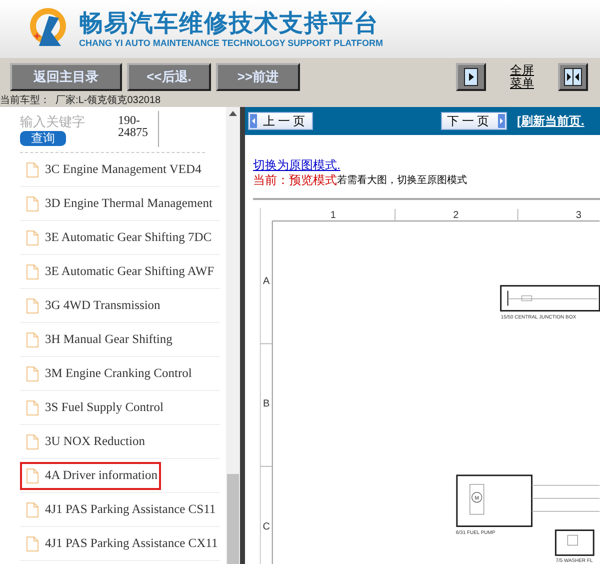 The image size is (600, 564). What do you see at coordinates (266, 281) in the screenshot?
I see `row-letter: A` at bounding box center [266, 281].